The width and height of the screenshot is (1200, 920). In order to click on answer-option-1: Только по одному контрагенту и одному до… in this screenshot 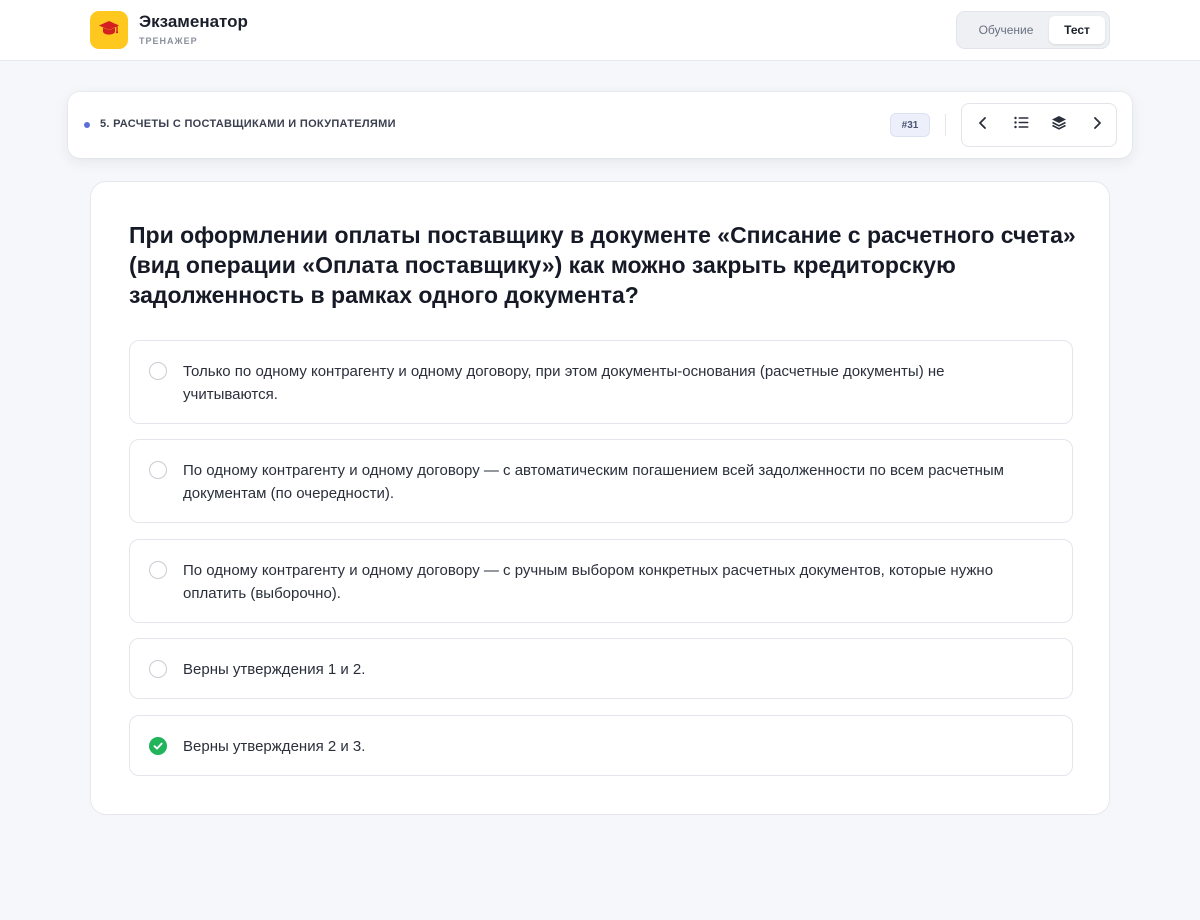, I will do `click(601, 382)`.